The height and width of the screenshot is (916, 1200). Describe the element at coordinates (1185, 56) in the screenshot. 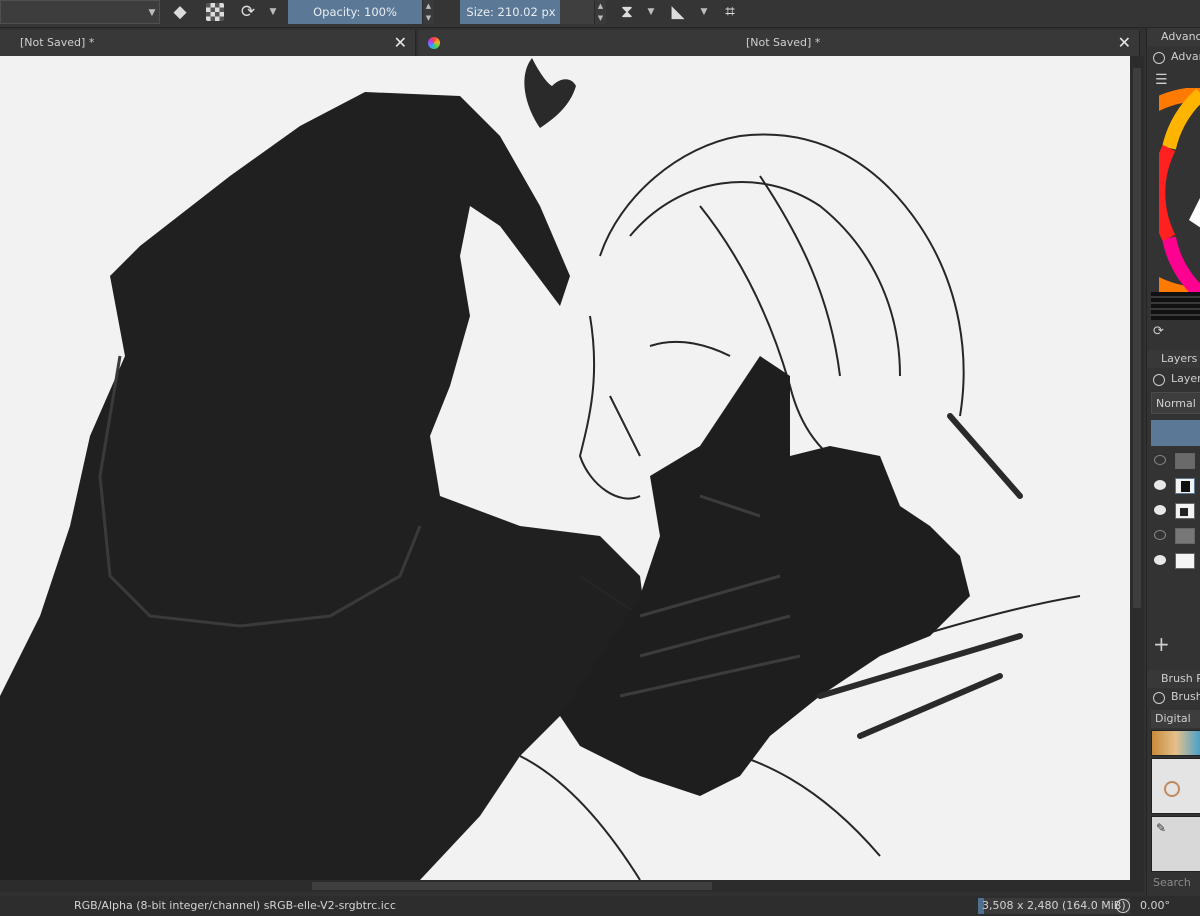

I see `color-section-subtitle: Advan` at that location.